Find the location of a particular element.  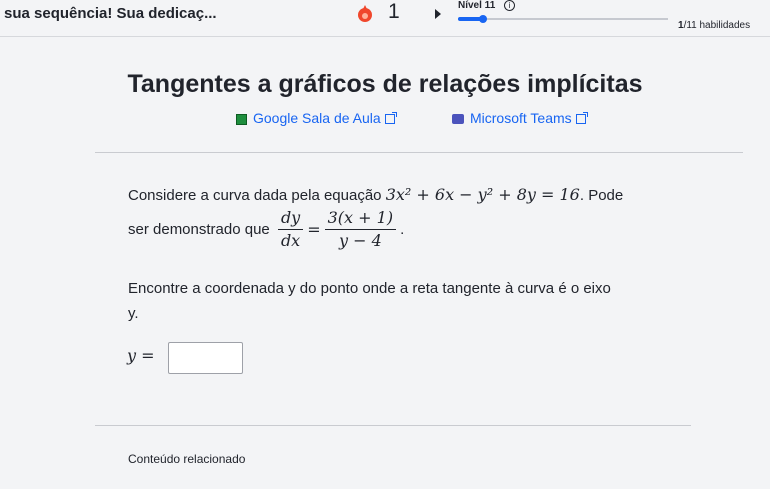

derivative-fraction: dy dx is located at coordinates (290, 229).